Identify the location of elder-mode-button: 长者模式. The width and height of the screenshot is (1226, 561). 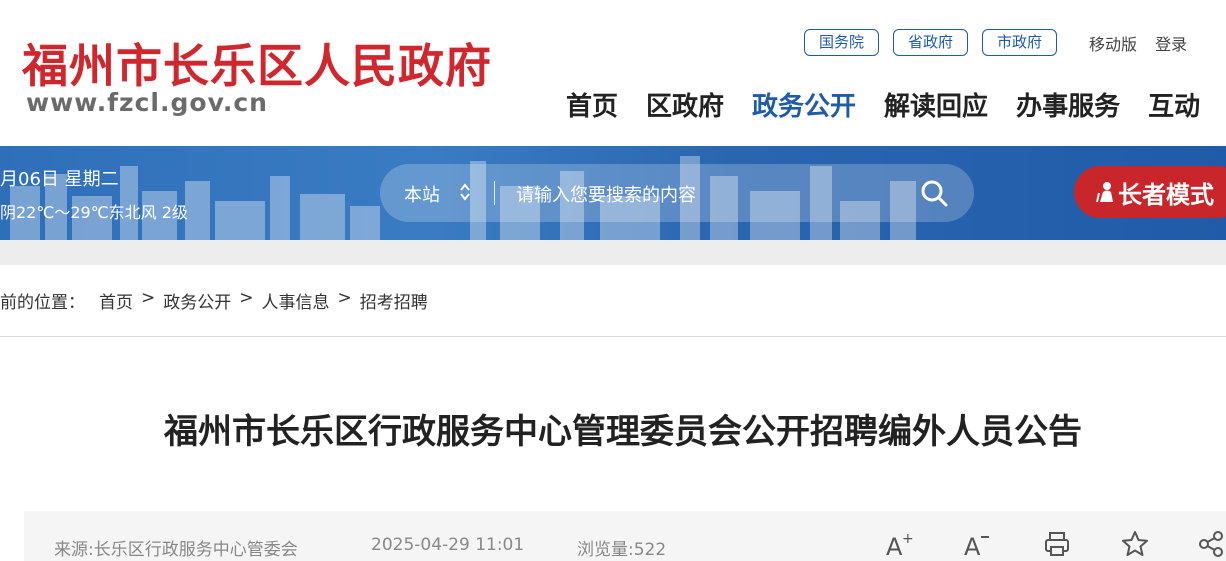
(1150, 192).